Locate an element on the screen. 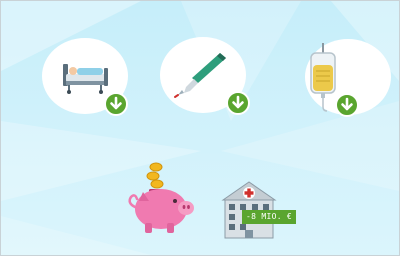  cost-badge: -8 MIO. € is located at coordinates (269, 217).